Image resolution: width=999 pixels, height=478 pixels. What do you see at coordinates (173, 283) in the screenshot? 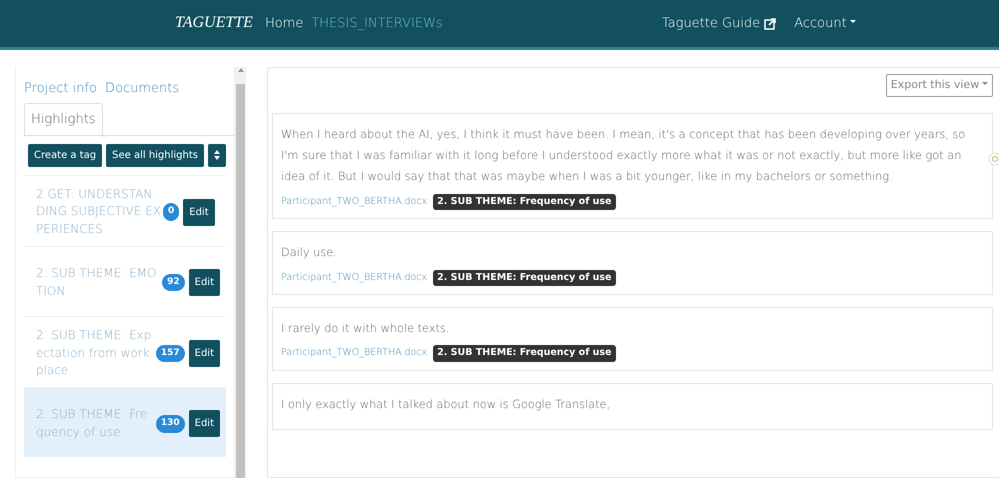
I see `count-badge: 92` at bounding box center [173, 283].